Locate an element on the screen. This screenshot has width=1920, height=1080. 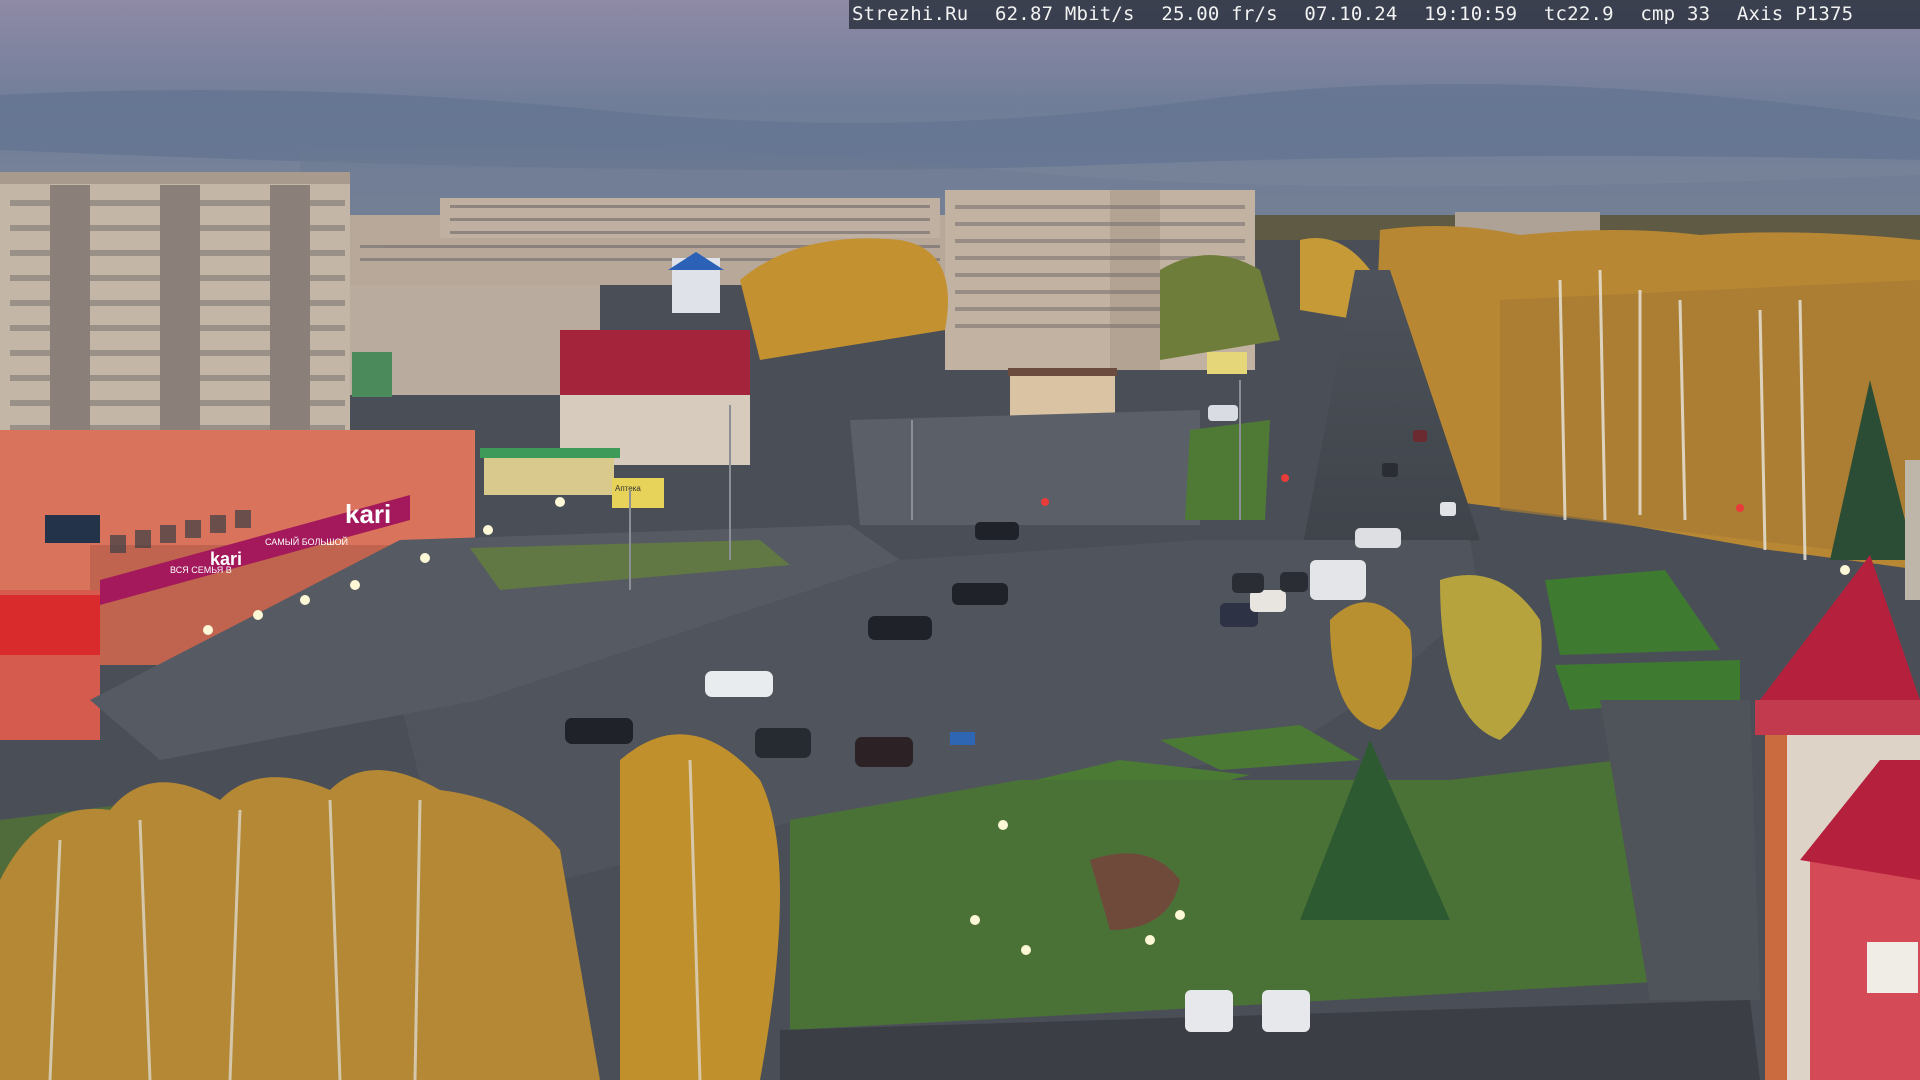
overlay-tc: tc22.9 is located at coordinates (1578, 14).